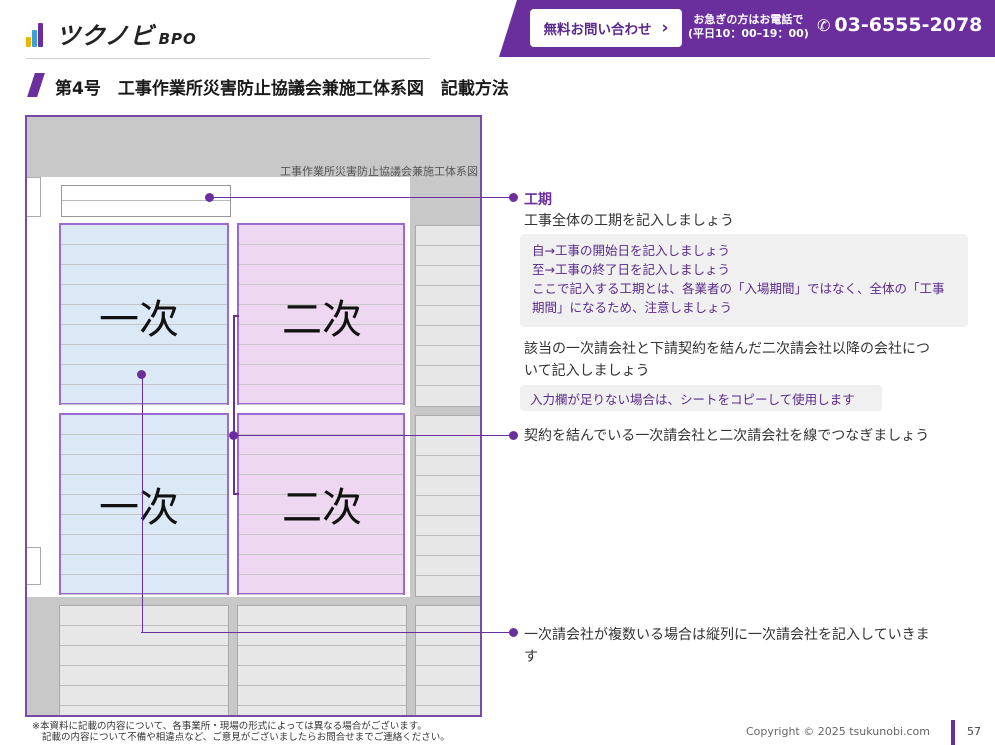 Image resolution: width=995 pixels, height=745 pixels. What do you see at coordinates (727, 646) in the screenshot?
I see `multiple-text: 一次請会社が複数いる場合は縦列に一次請会社を記入していきま す` at bounding box center [727, 646].